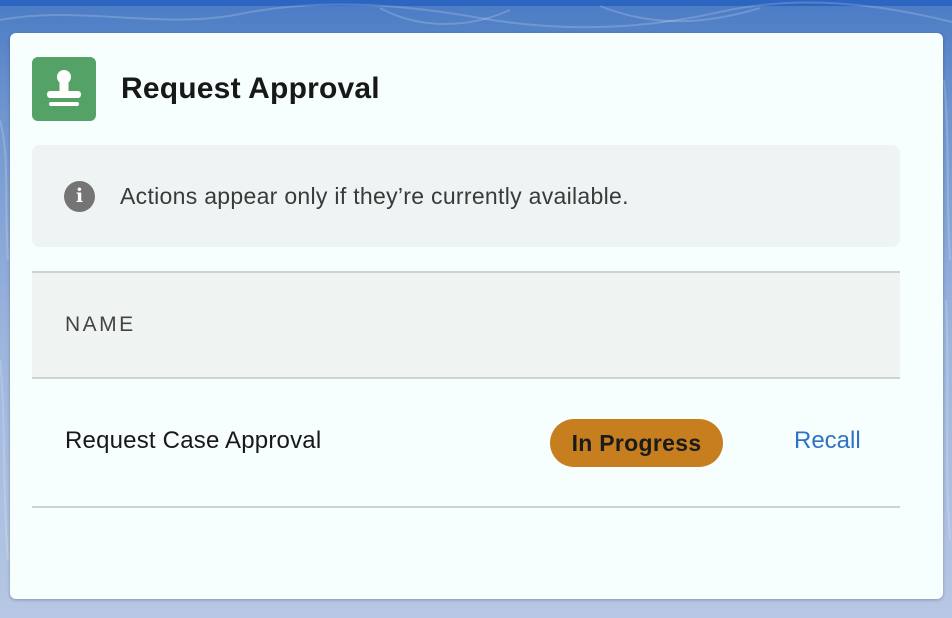 The width and height of the screenshot is (952, 618). I want to click on recall-link: Recall, so click(827, 441).